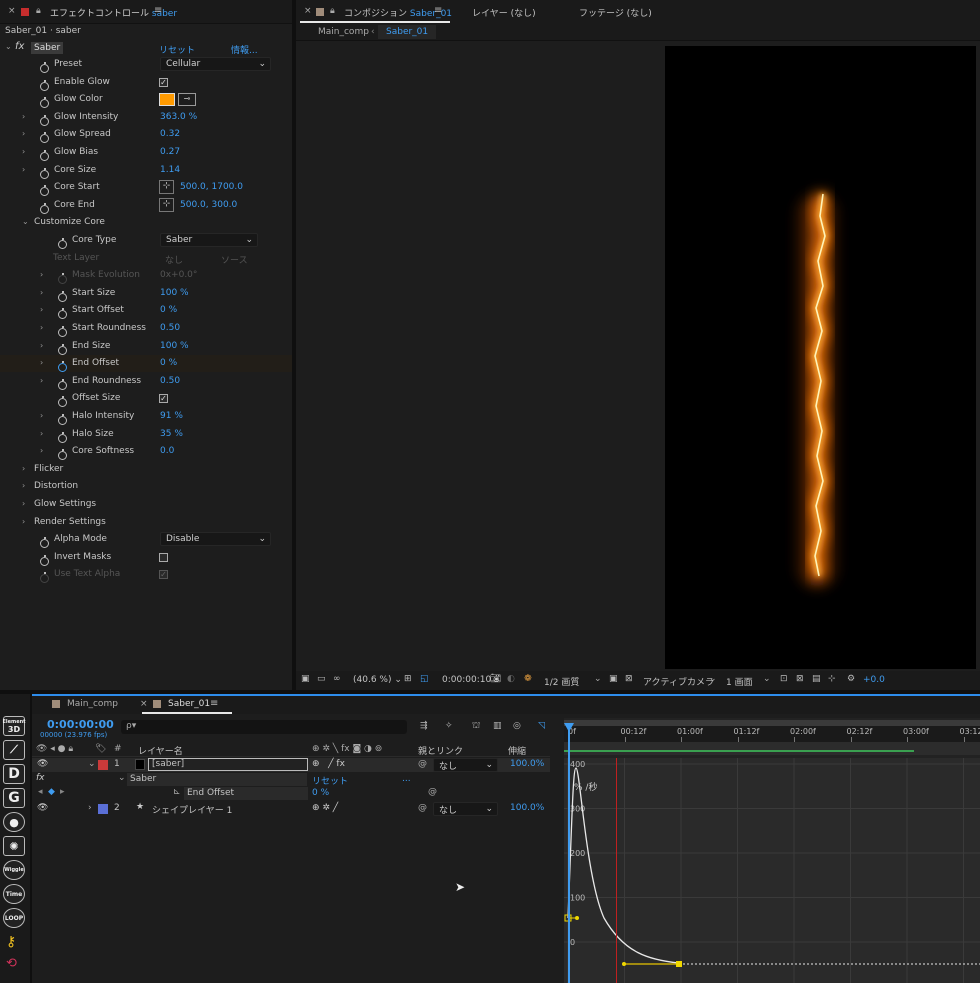  Describe the element at coordinates (166, 204) in the screenshot. I see `point-control-icon: ⊹` at that location.